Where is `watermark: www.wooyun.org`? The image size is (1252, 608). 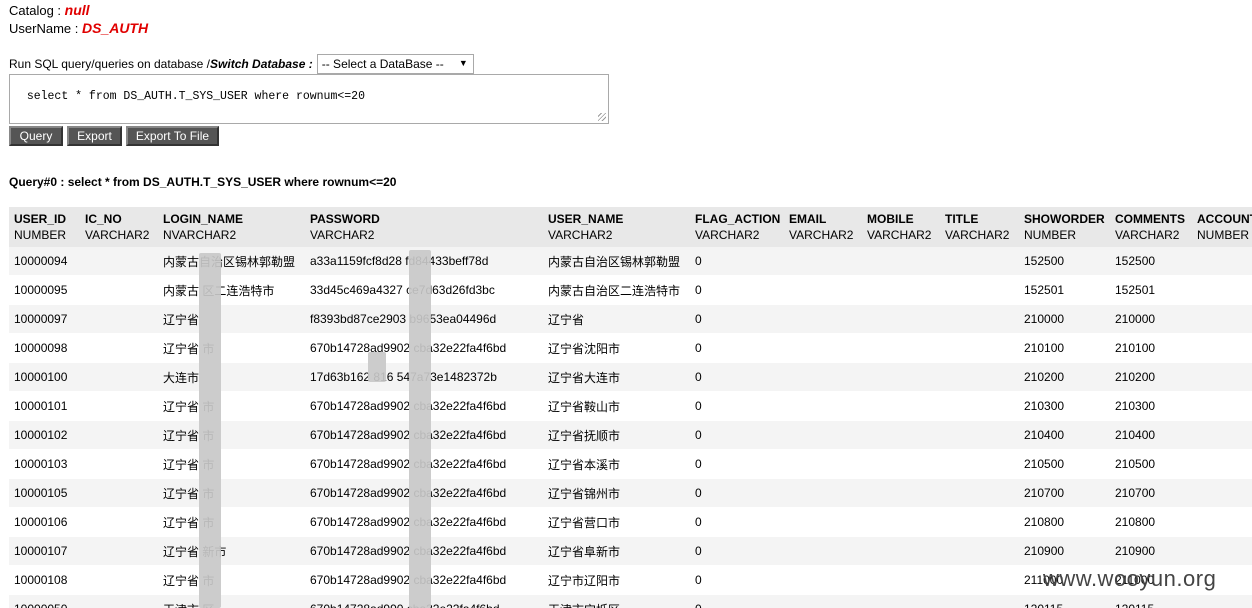
watermark: www.wooyun.org is located at coordinates (1130, 578).